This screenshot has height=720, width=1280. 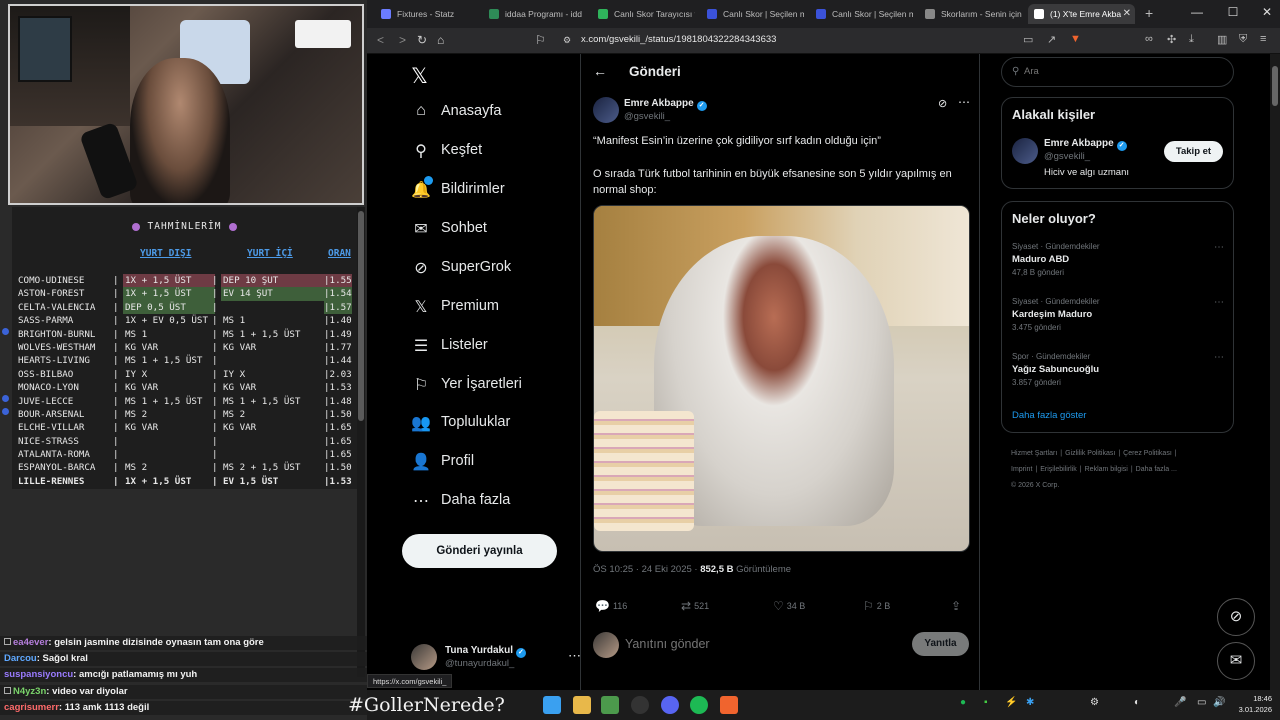 What do you see at coordinates (54, 361) in the screenshot?
I see `match-name: HEARTS-LIVING` at bounding box center [54, 361].